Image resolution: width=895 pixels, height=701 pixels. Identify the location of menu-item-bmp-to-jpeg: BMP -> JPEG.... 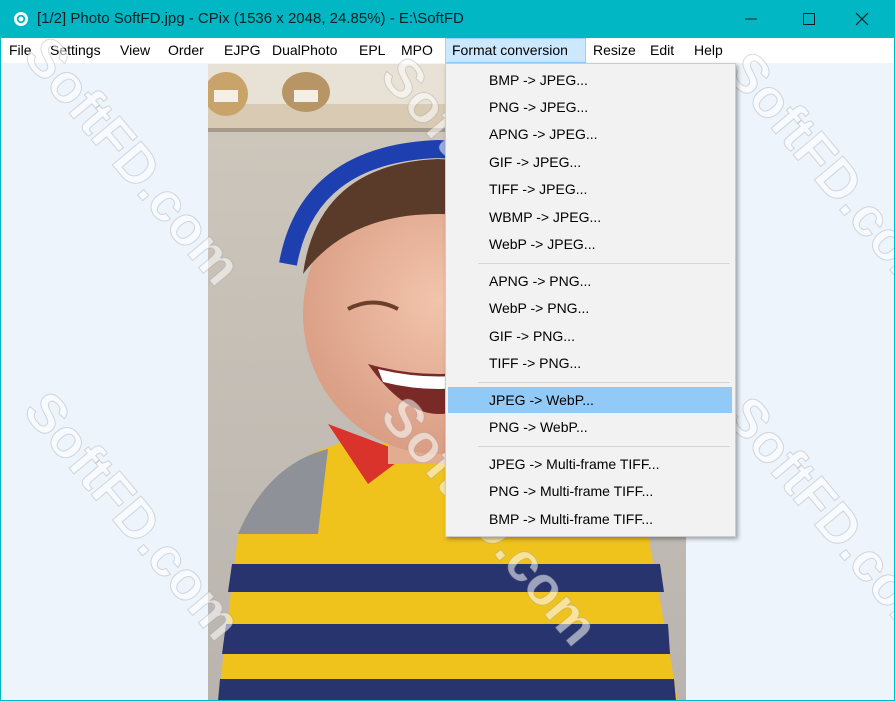
(590, 80).